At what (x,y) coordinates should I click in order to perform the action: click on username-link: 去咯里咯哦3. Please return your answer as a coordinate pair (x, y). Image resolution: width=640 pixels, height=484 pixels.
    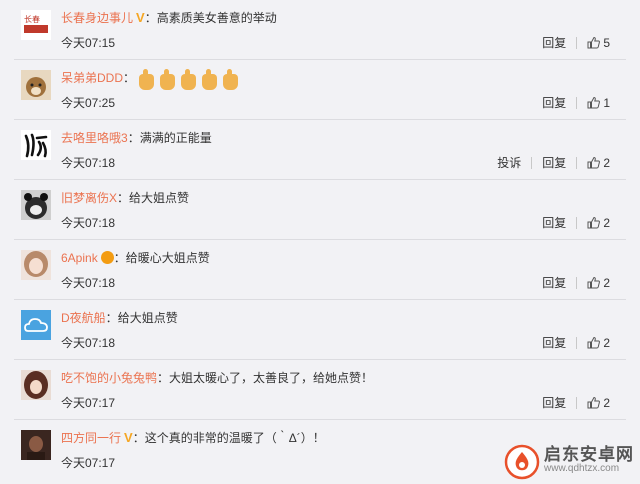
    Looking at the image, I should click on (94, 138).